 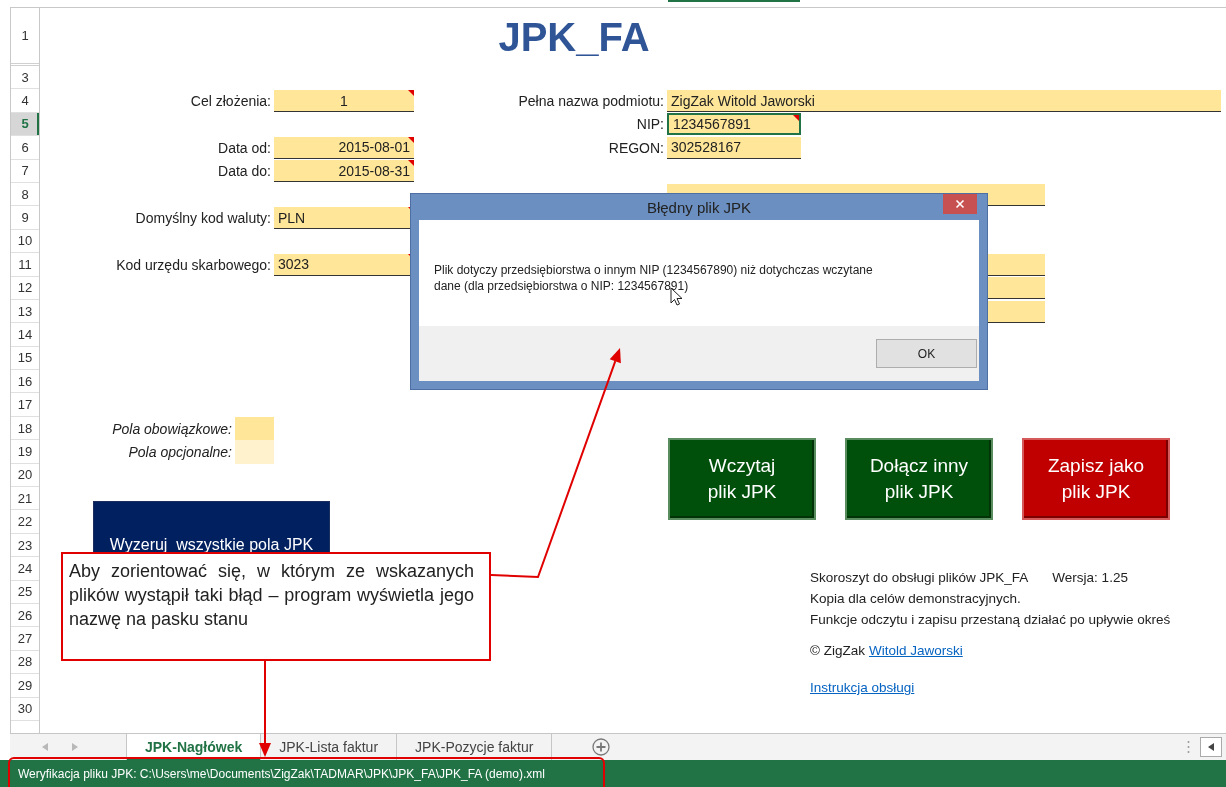 What do you see at coordinates (915, 599) in the screenshot?
I see `info-text: Kopia dla celów demonstracyjnych.` at bounding box center [915, 599].